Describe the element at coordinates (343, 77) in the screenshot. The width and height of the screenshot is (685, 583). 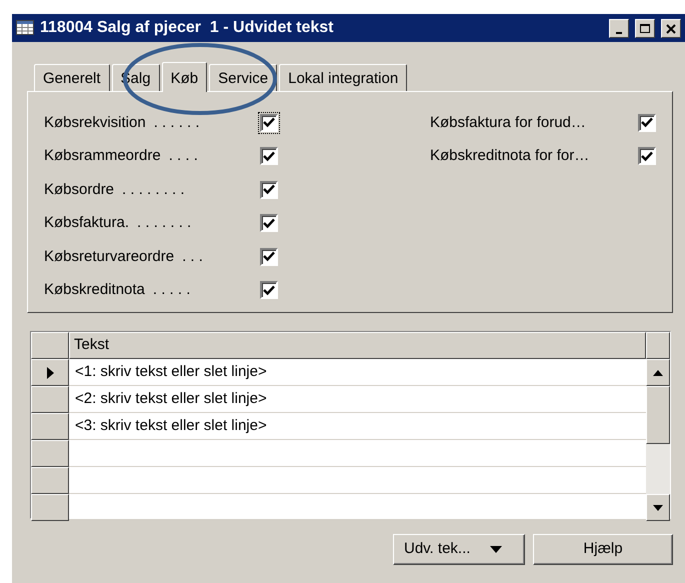
I see `tab: Lokal integration` at that location.